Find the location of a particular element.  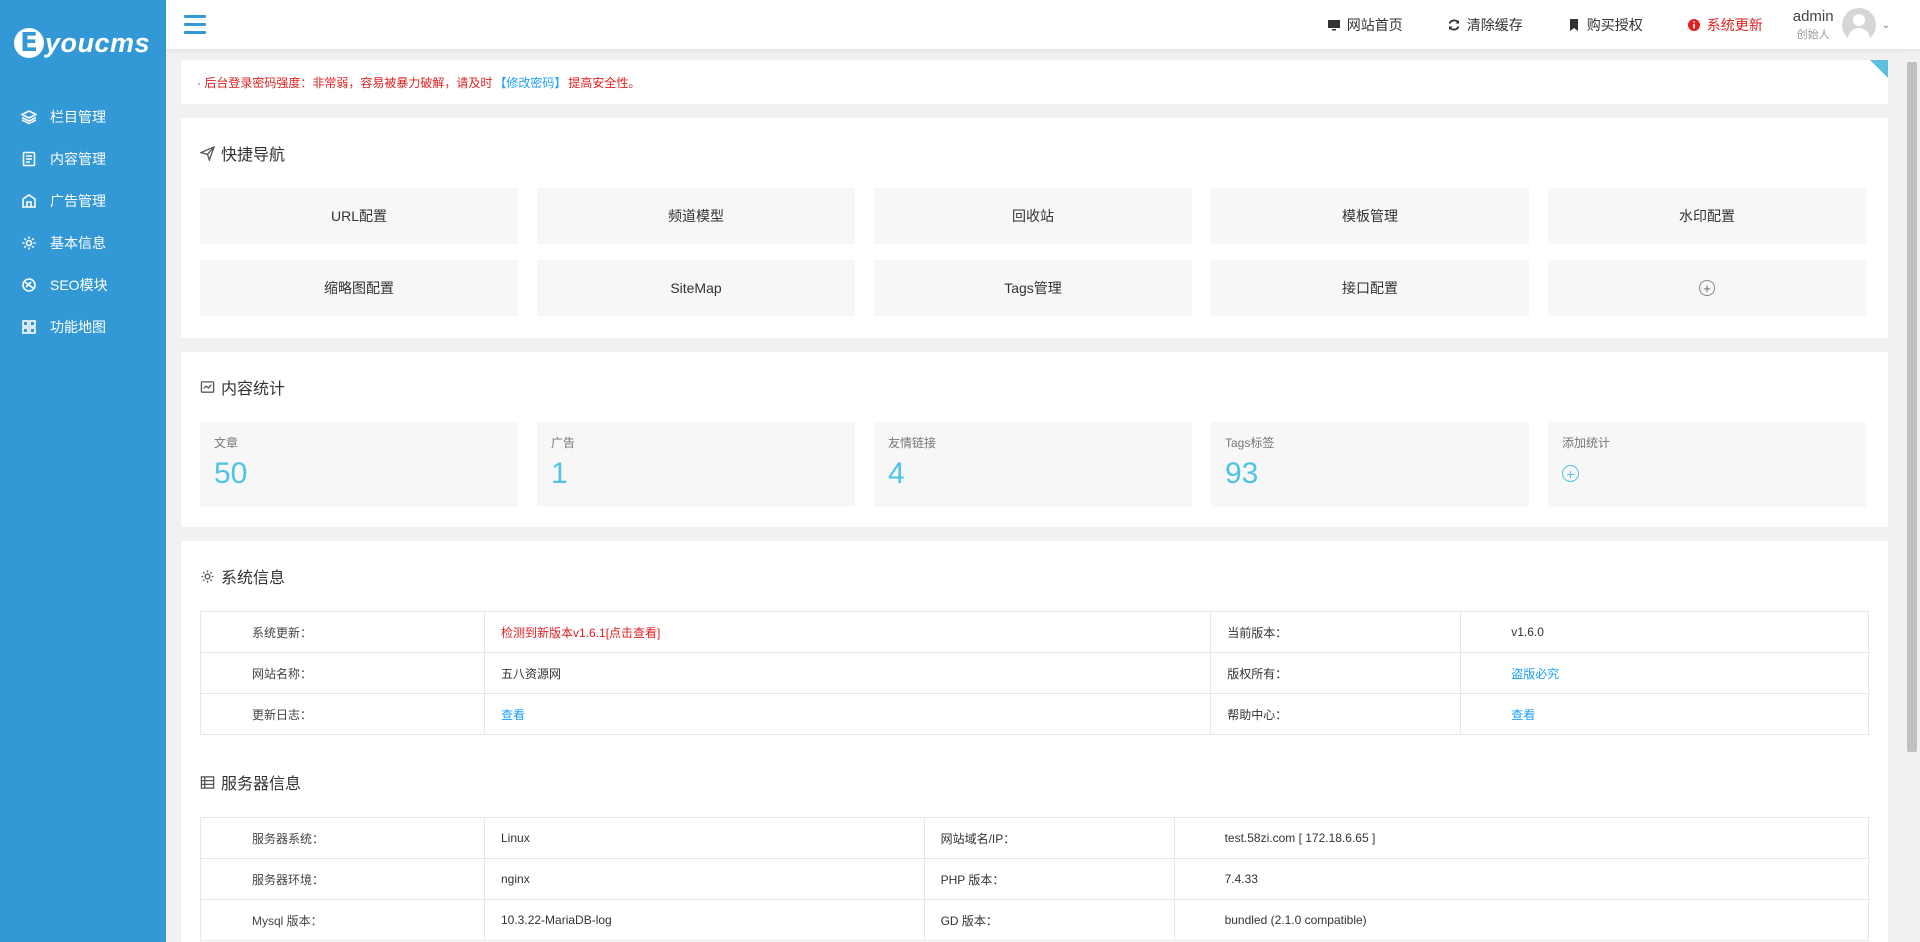

system-update-link: 系统更新 is located at coordinates (1725, 25).